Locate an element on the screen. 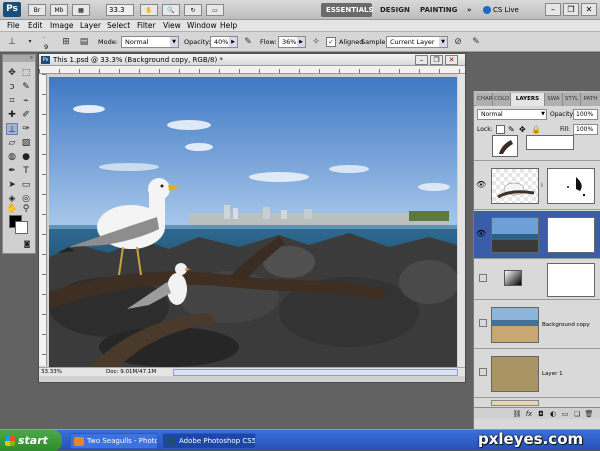 The width and height of the screenshot is (600, 451). trash-icon: 🗑 is located at coordinates (589, 414).